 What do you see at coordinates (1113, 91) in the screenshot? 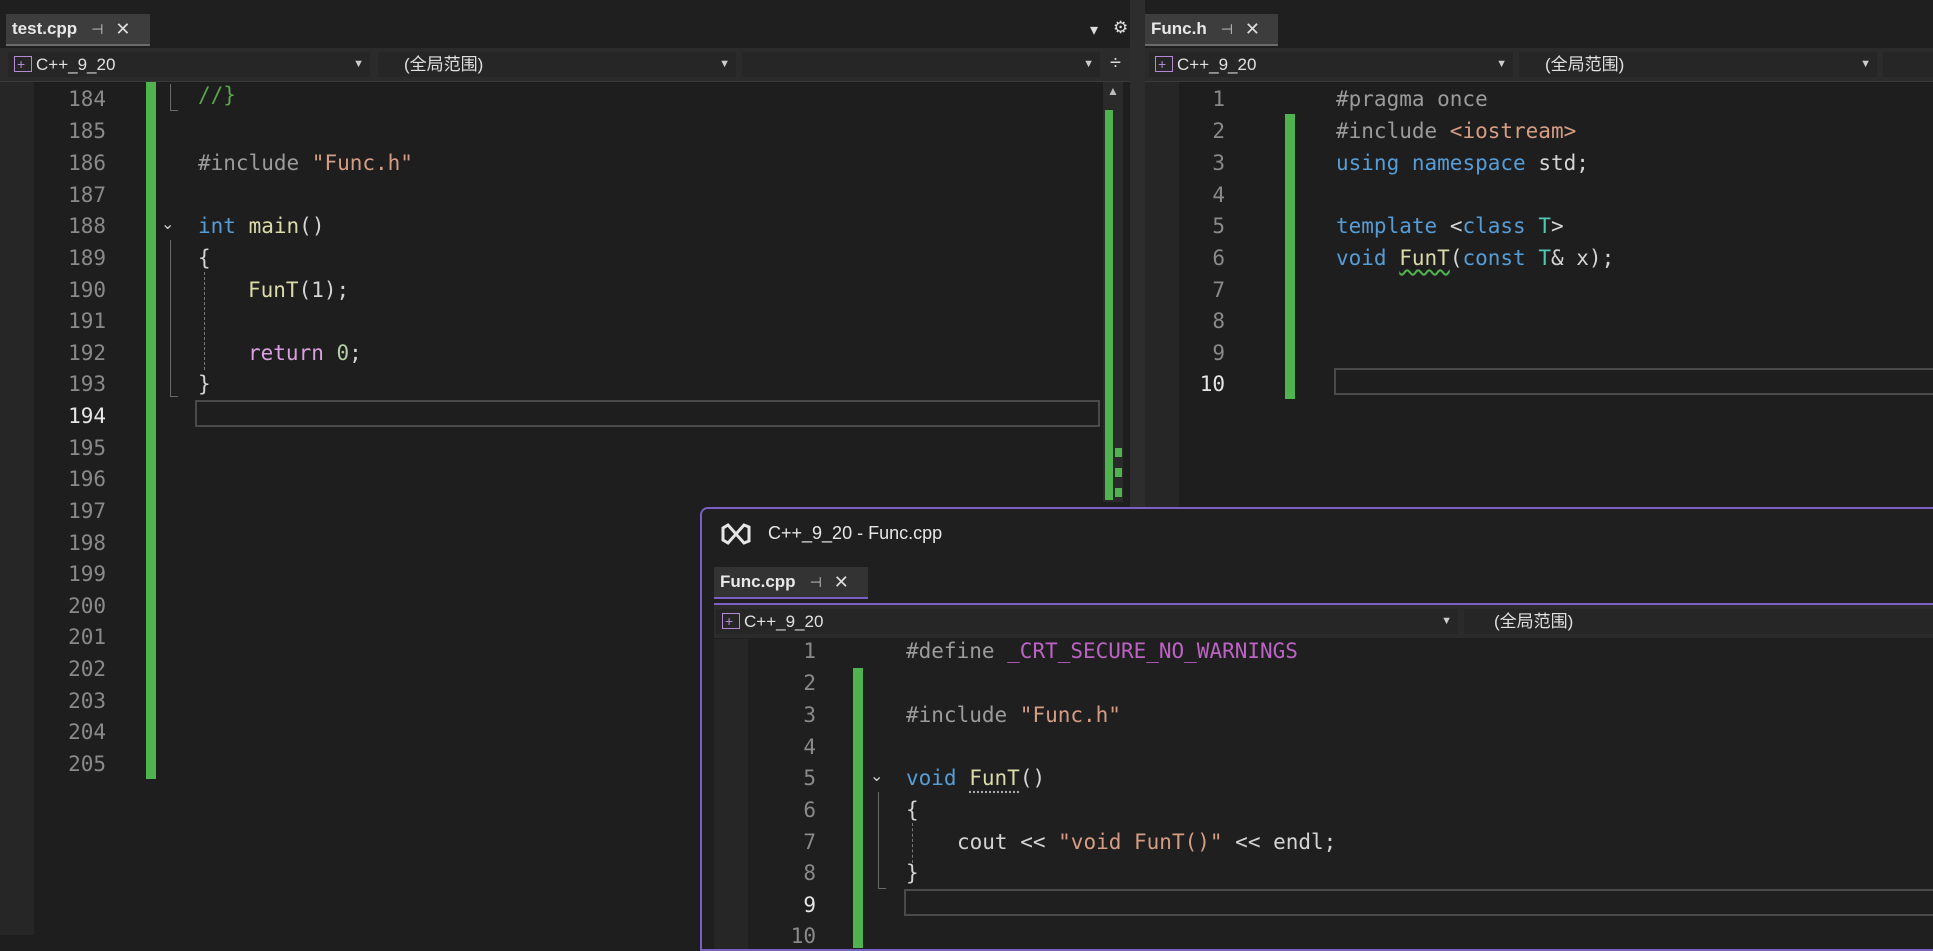
I see `scroll-up-icon: ▲` at bounding box center [1113, 91].